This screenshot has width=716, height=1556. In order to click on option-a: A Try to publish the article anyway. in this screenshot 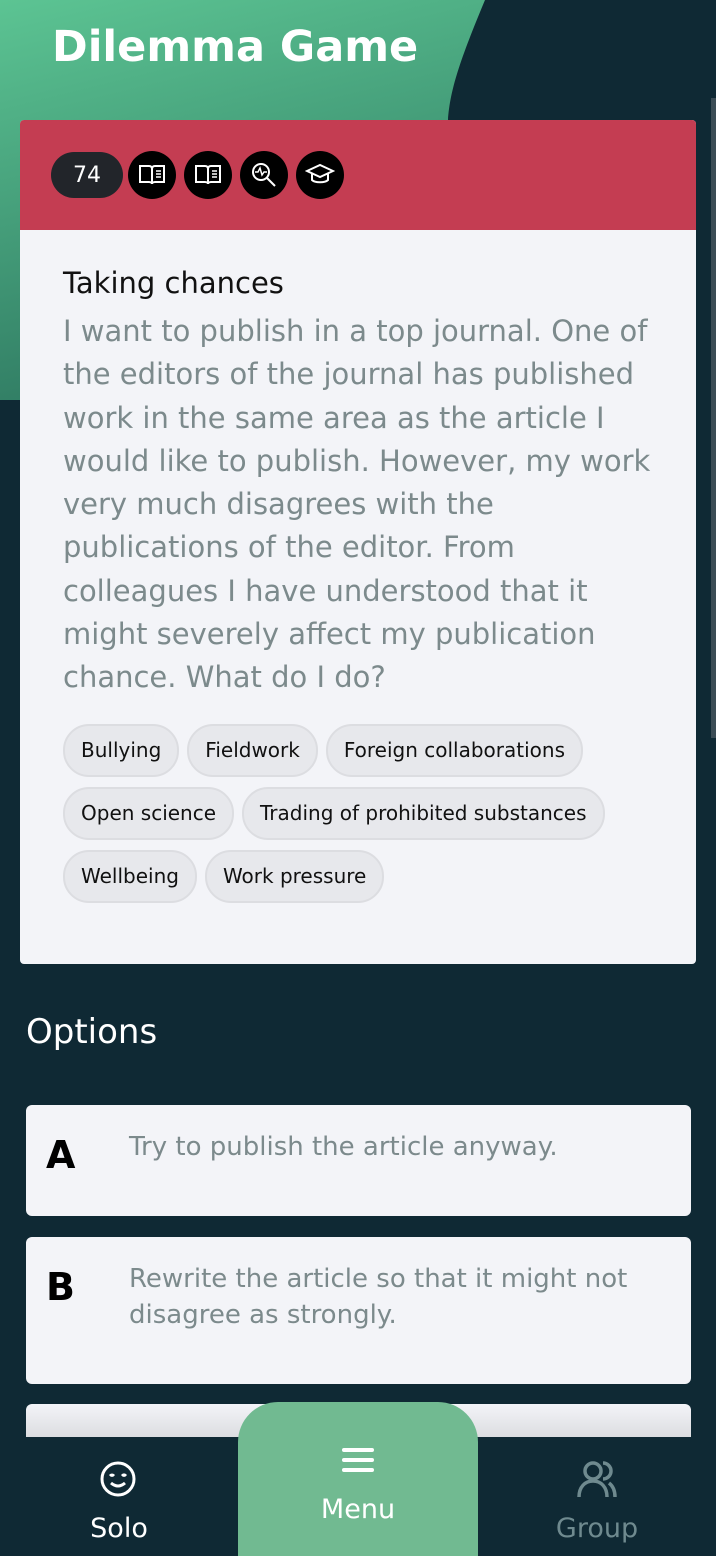, I will do `click(358, 1160)`.